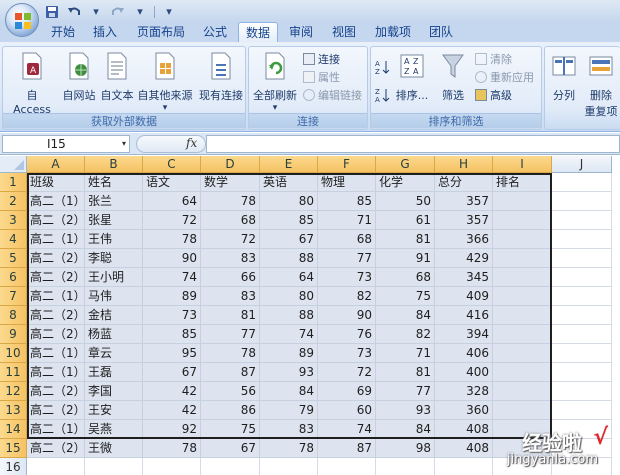 The width and height of the screenshot is (620, 475). Describe the element at coordinates (289, 353) in the screenshot. I see `cell-e10: 89` at that location.